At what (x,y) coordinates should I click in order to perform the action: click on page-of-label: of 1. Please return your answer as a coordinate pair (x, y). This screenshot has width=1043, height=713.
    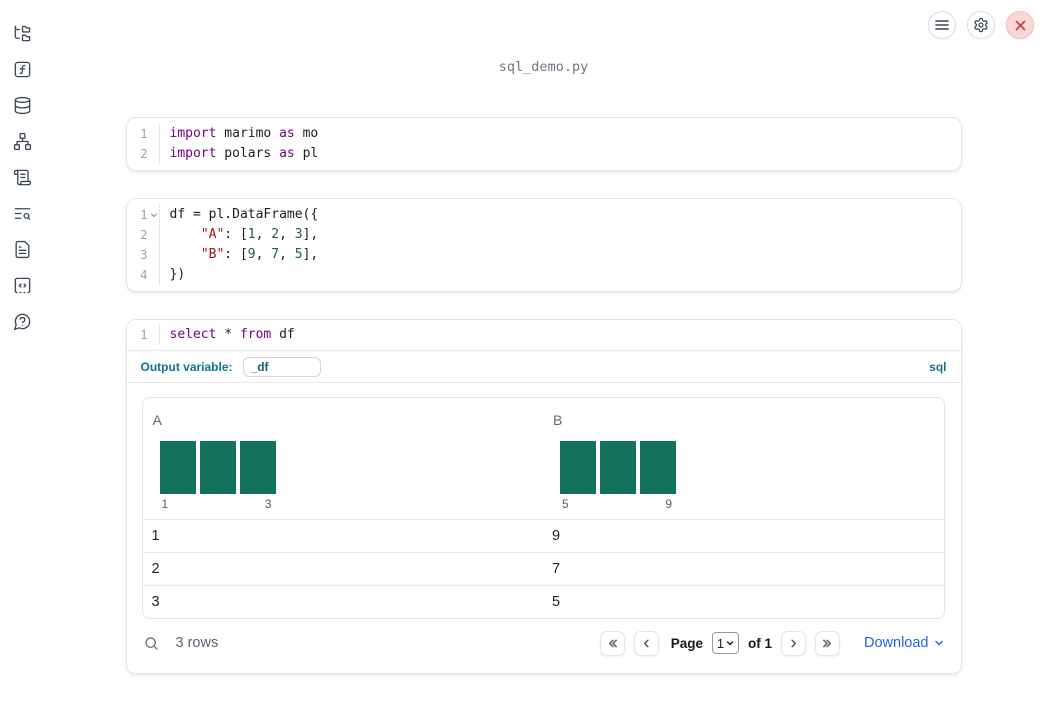
    Looking at the image, I should click on (759, 643).